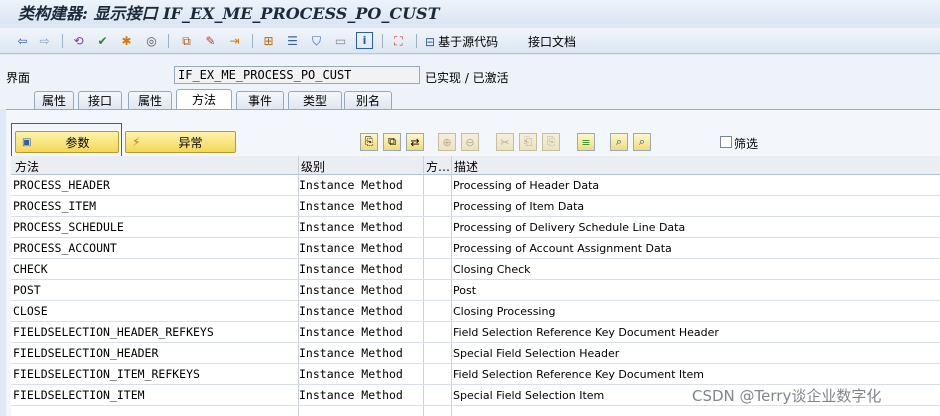  Describe the element at coordinates (415, 142) in the screenshot. I see `insert-row-icon: ⇄` at that location.